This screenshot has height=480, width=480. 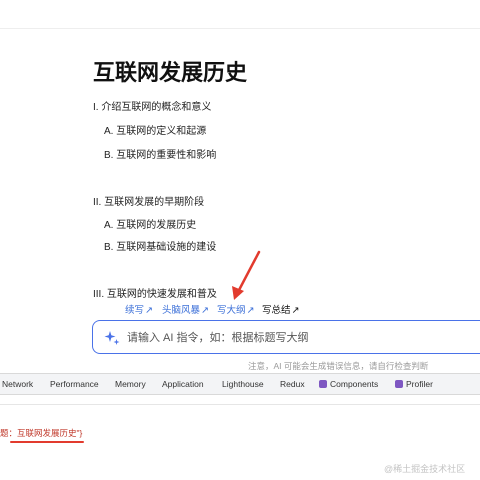 What do you see at coordinates (135, 310) in the screenshot?
I see `suggestion-label: 续写` at bounding box center [135, 310].